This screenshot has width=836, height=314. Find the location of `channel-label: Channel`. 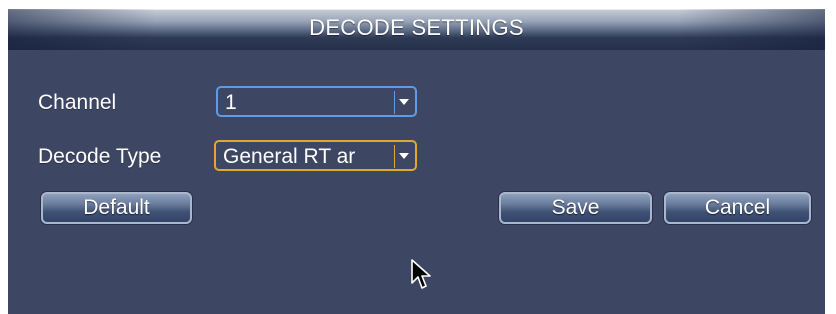

channel-label: Channel is located at coordinates (77, 102).